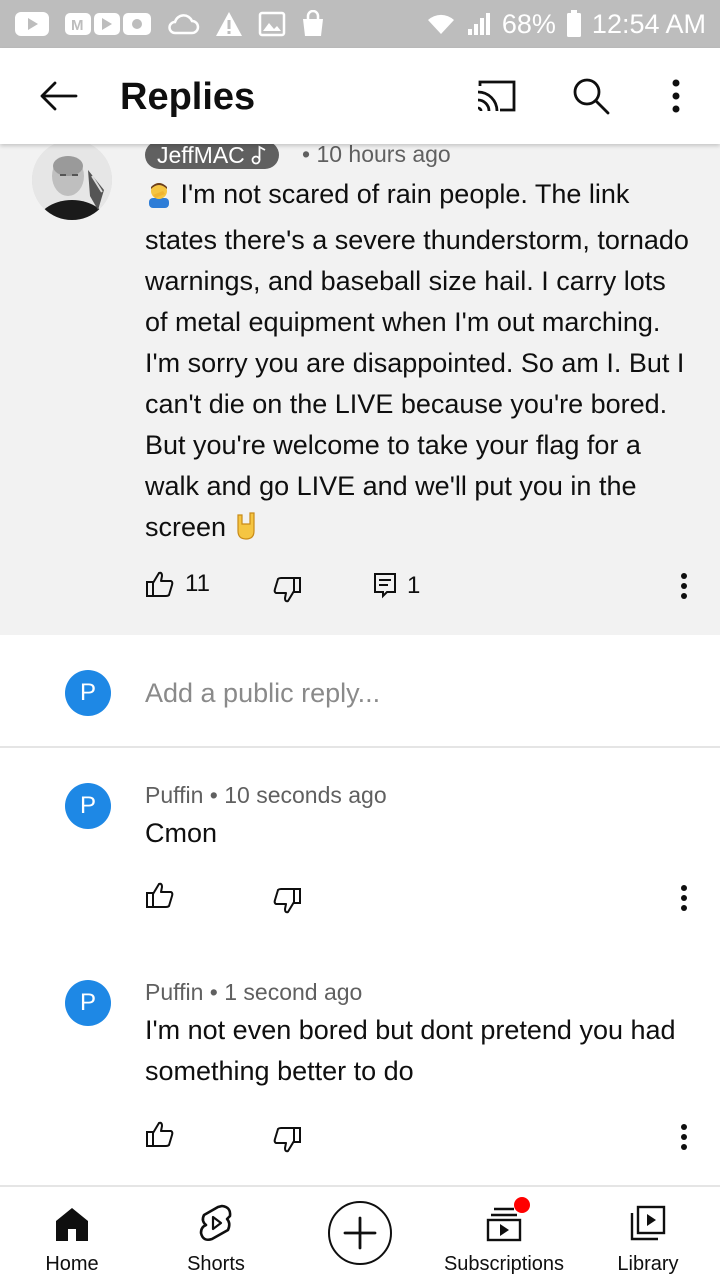 This screenshot has height=1280, width=720. Describe the element at coordinates (108, 24) in the screenshot. I see `media-apps-notification-icon: M` at that location.